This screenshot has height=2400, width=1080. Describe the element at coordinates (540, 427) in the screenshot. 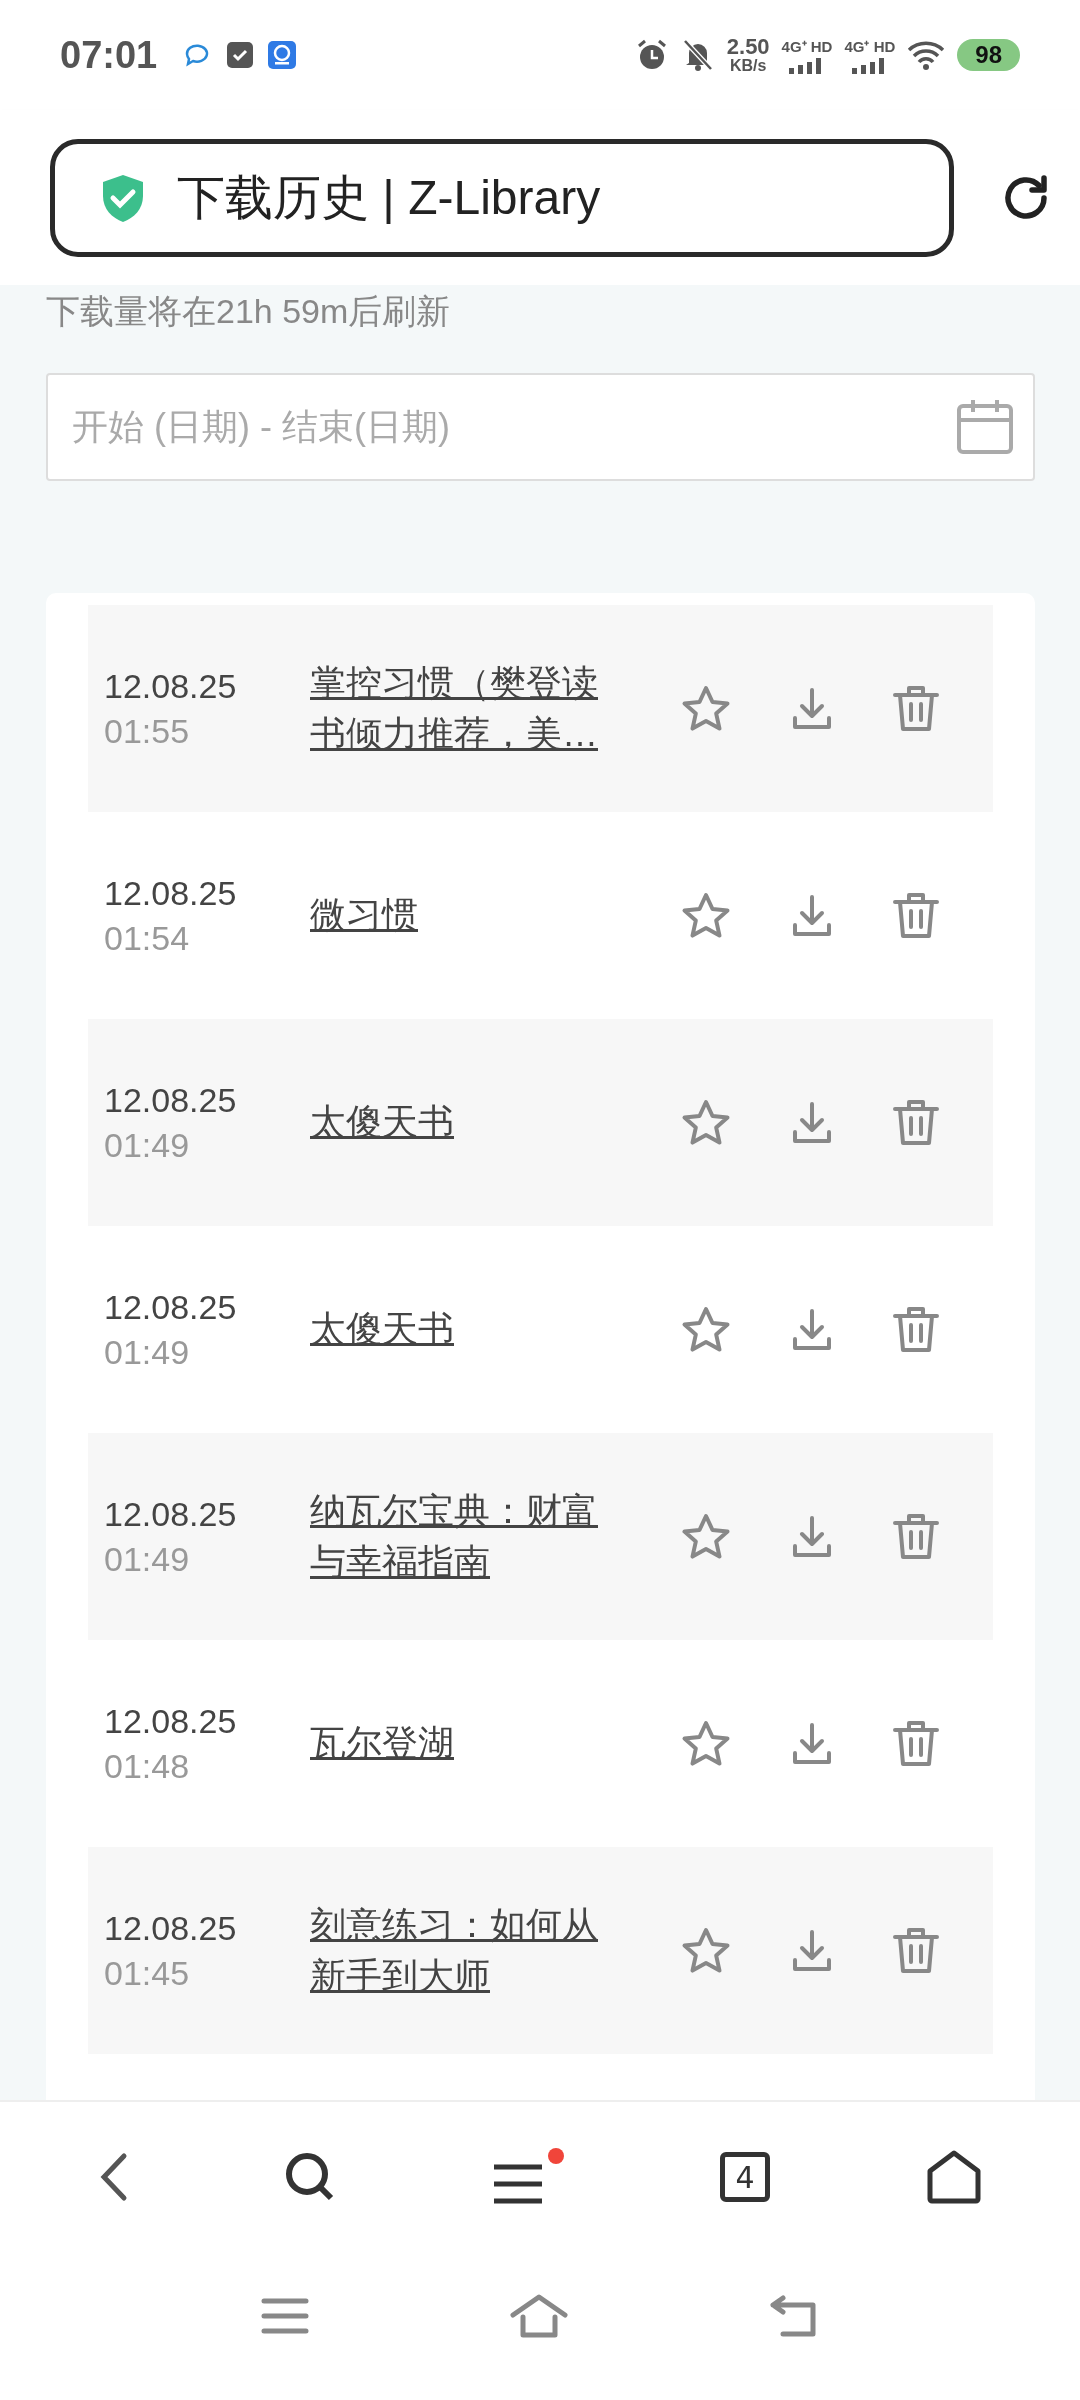

I see `date-range-field: 开始 (日期) - 结束(日期)` at that location.